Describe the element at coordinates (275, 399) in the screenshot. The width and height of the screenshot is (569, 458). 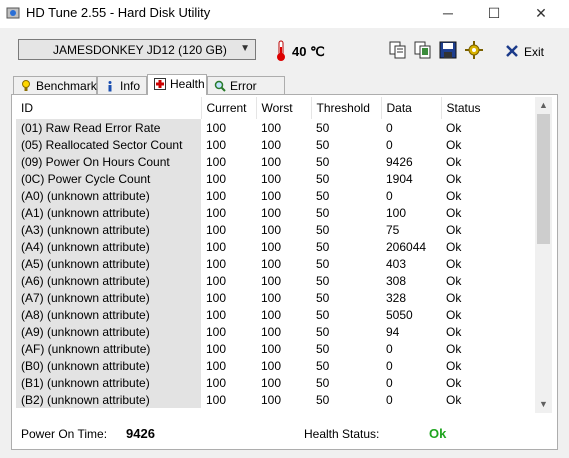
I see `table-row: (B2) (unknown attribute) 100 100 50 0 Ok` at that location.